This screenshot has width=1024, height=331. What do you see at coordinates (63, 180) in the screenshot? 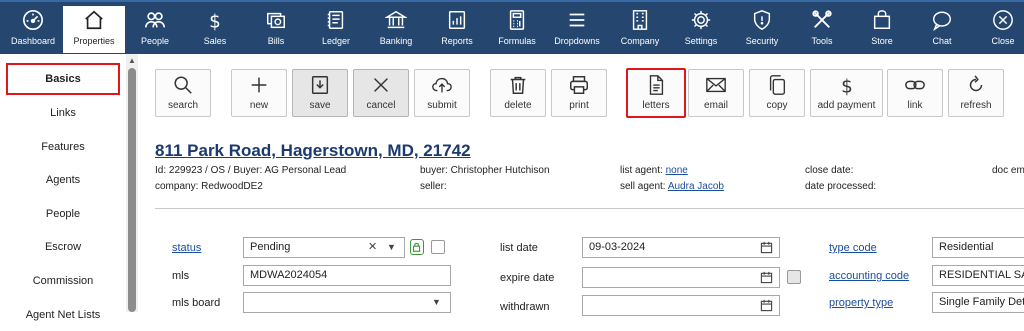
I see `sidebar-item-agents: Agents` at bounding box center [63, 180].